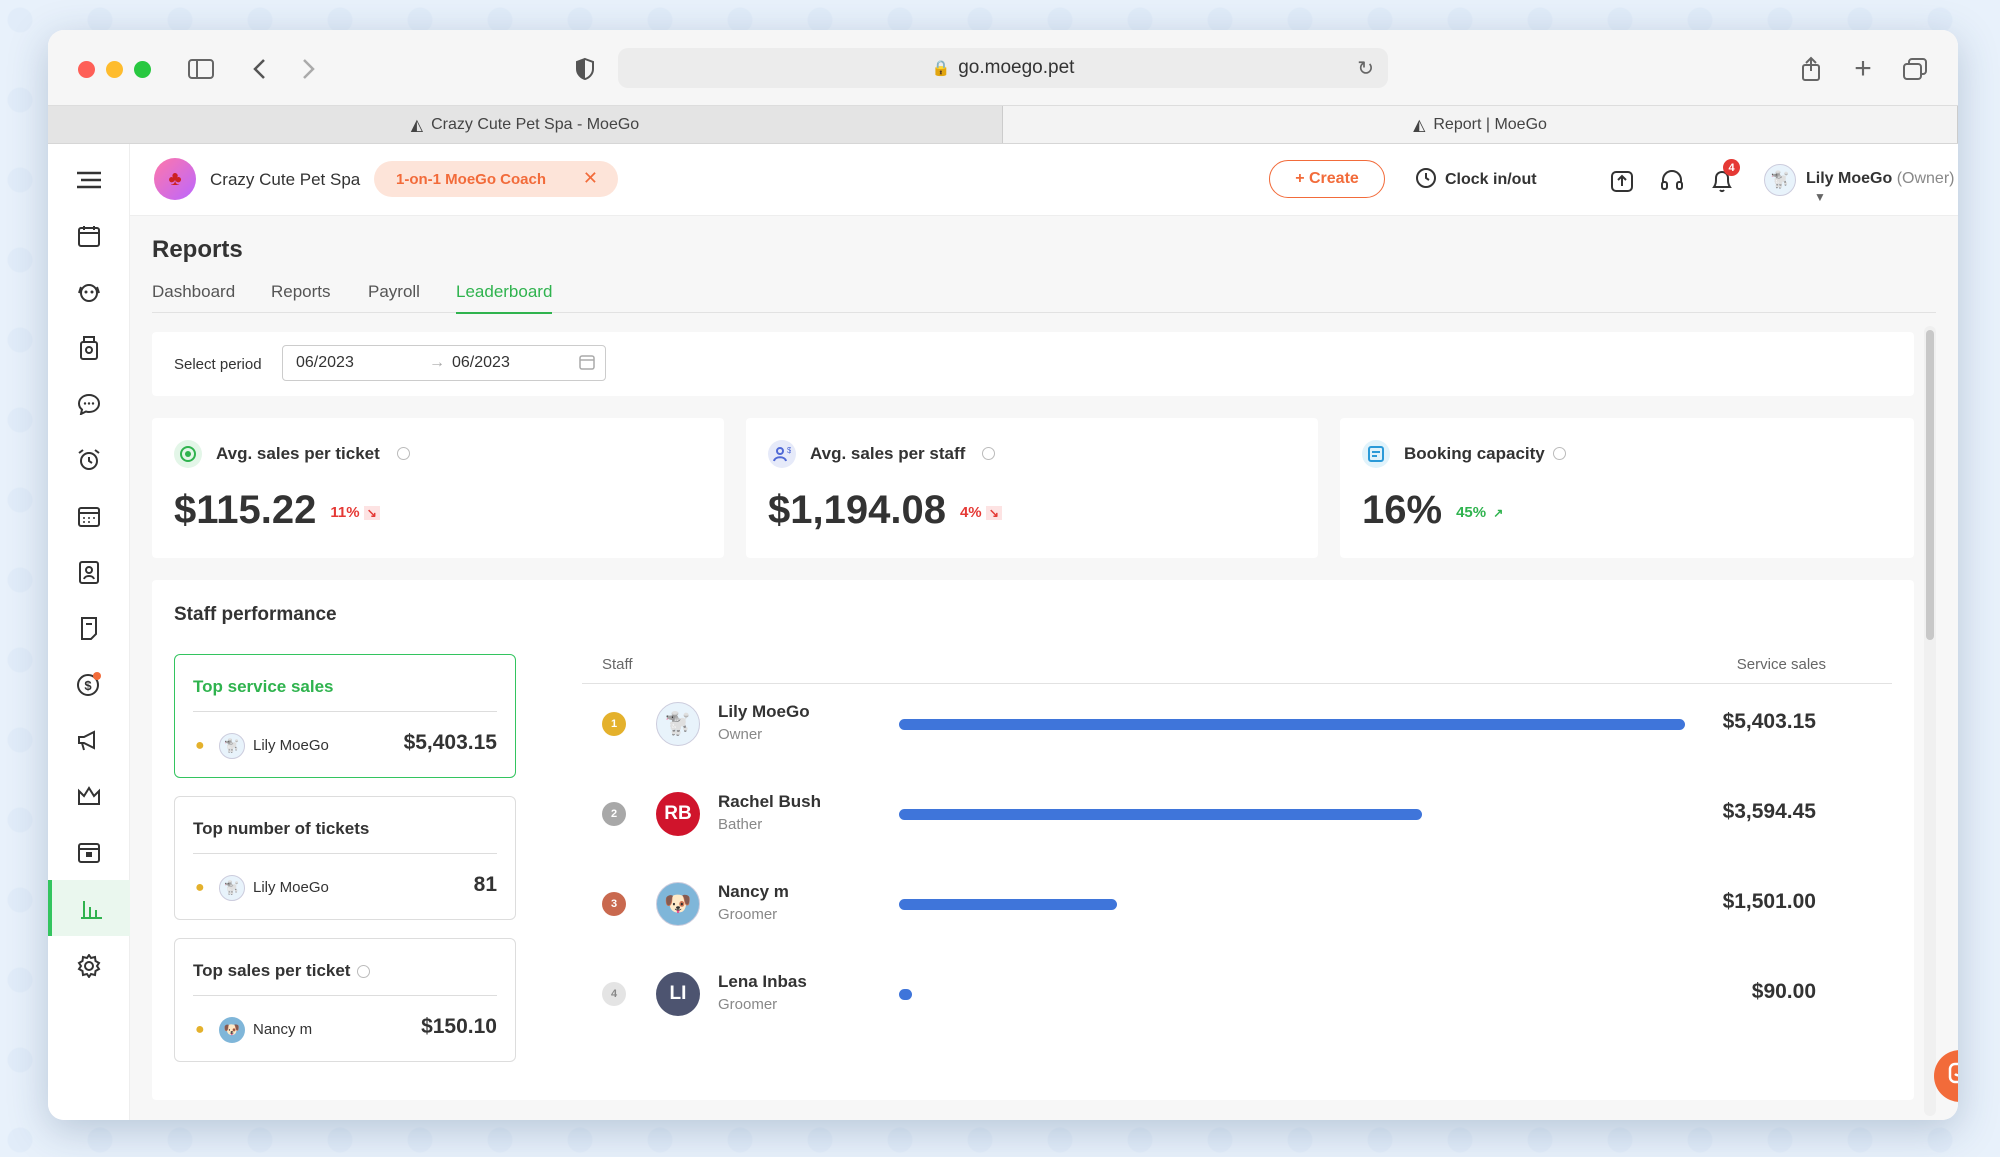 The image size is (2000, 1157). I want to click on notifications-bell-icon: 4, so click(1725, 179).